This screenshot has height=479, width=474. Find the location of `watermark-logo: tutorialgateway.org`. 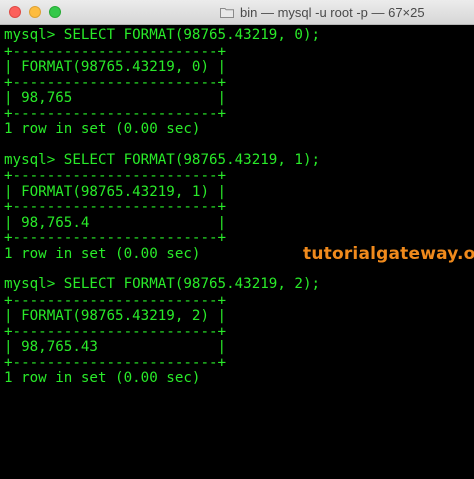

watermark-logo: tutorialgateway.org is located at coordinates (388, 254).